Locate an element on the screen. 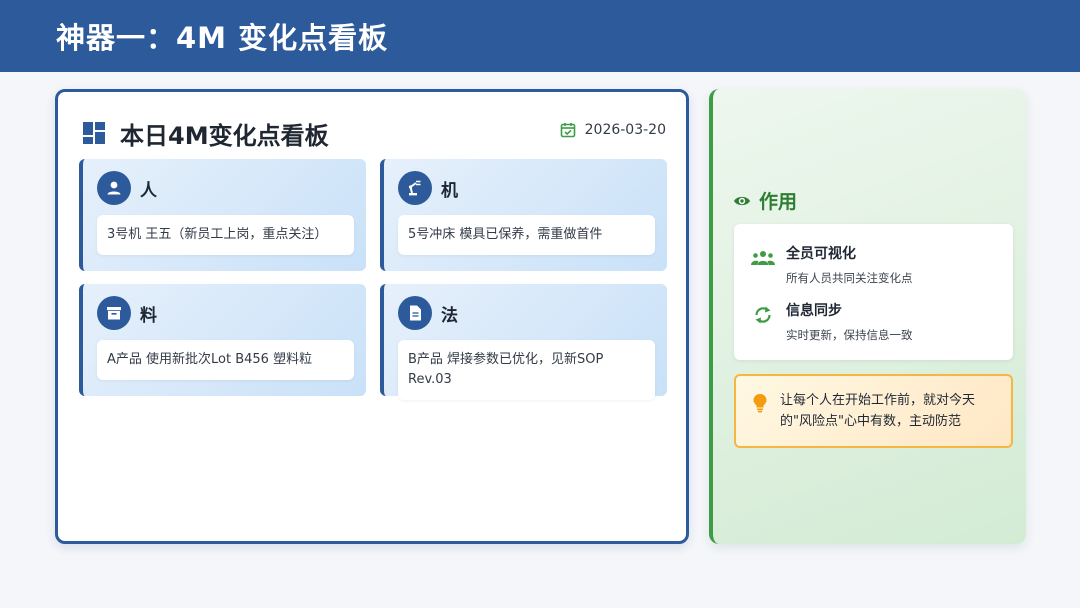 The width and height of the screenshot is (1080, 608). effect-desc: 所有人员共同关注变化点 is located at coordinates (849, 278).